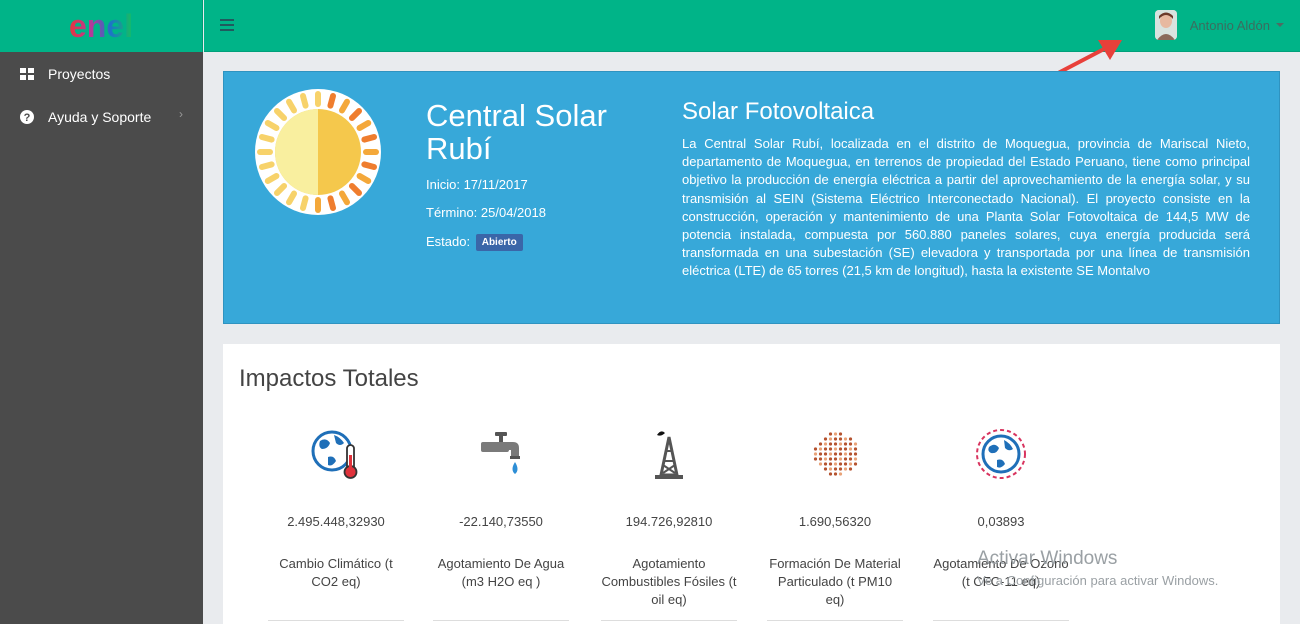  What do you see at coordinates (1001, 521) in the screenshot?
I see `metric-value: 0,03893` at bounding box center [1001, 521].